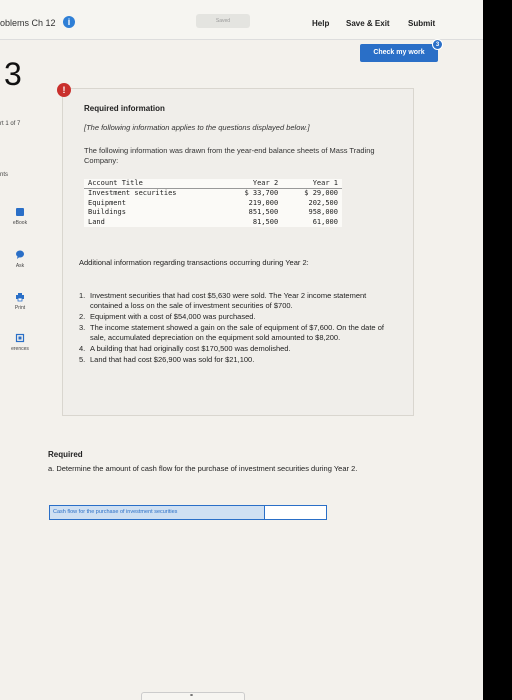 This screenshot has height=700, width=512. I want to click on table-row: Equipment 219,000 202,500, so click(213, 204).